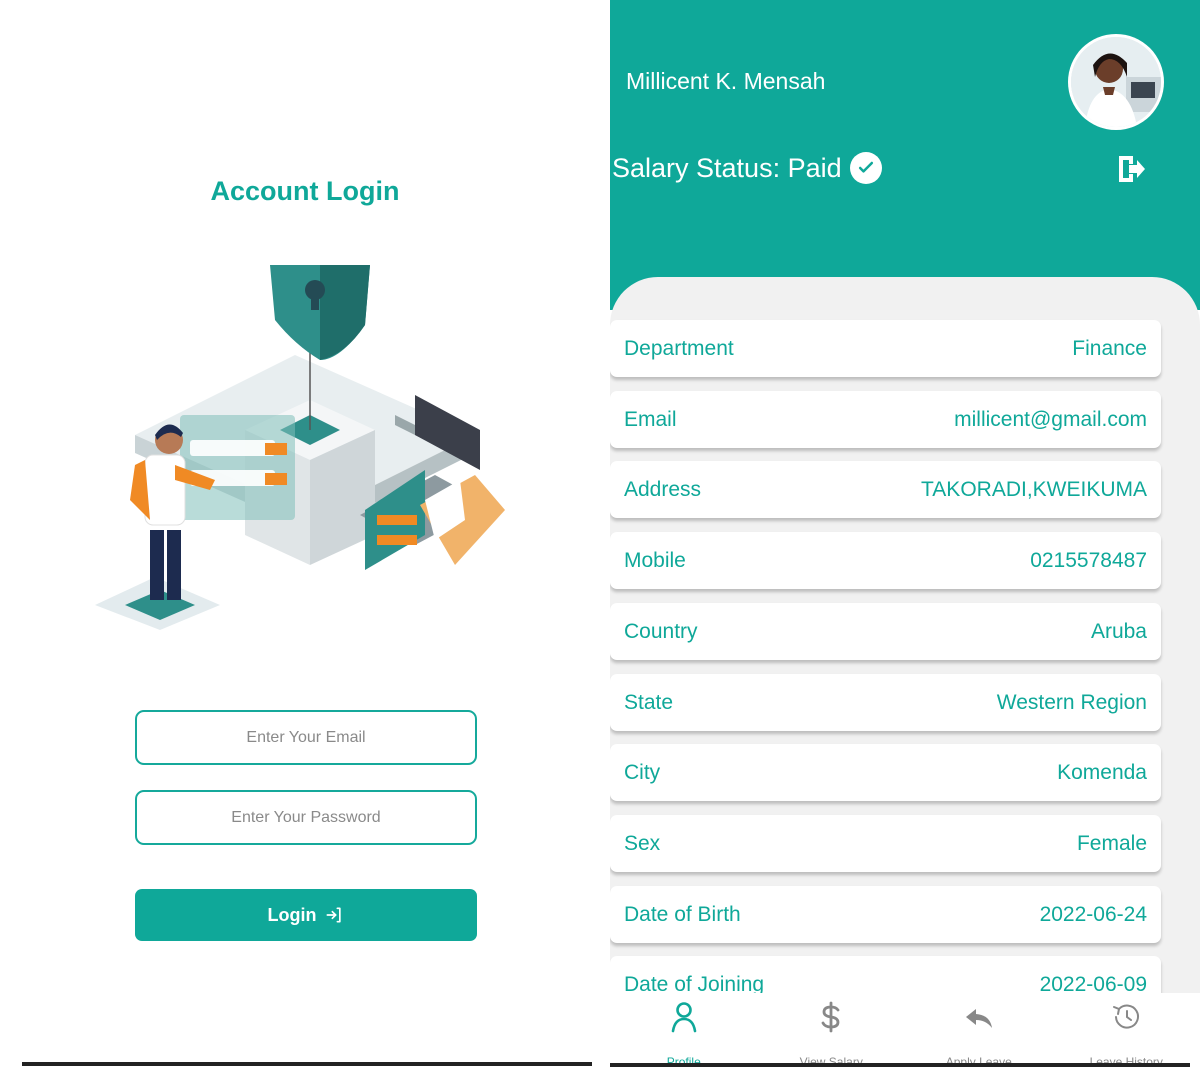 The image size is (1200, 1067). I want to click on salary-status: Salary Status: Paid, so click(747, 168).